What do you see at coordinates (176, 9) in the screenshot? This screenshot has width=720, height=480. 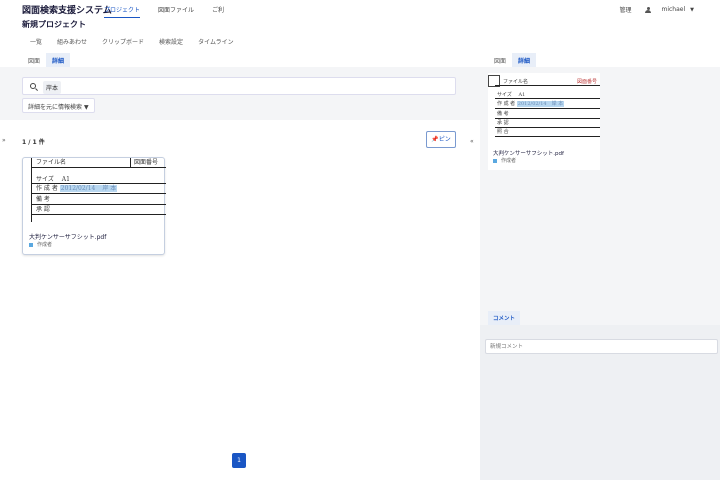 I see `nav-item-drawing-files: 図面ファイル` at bounding box center [176, 9].